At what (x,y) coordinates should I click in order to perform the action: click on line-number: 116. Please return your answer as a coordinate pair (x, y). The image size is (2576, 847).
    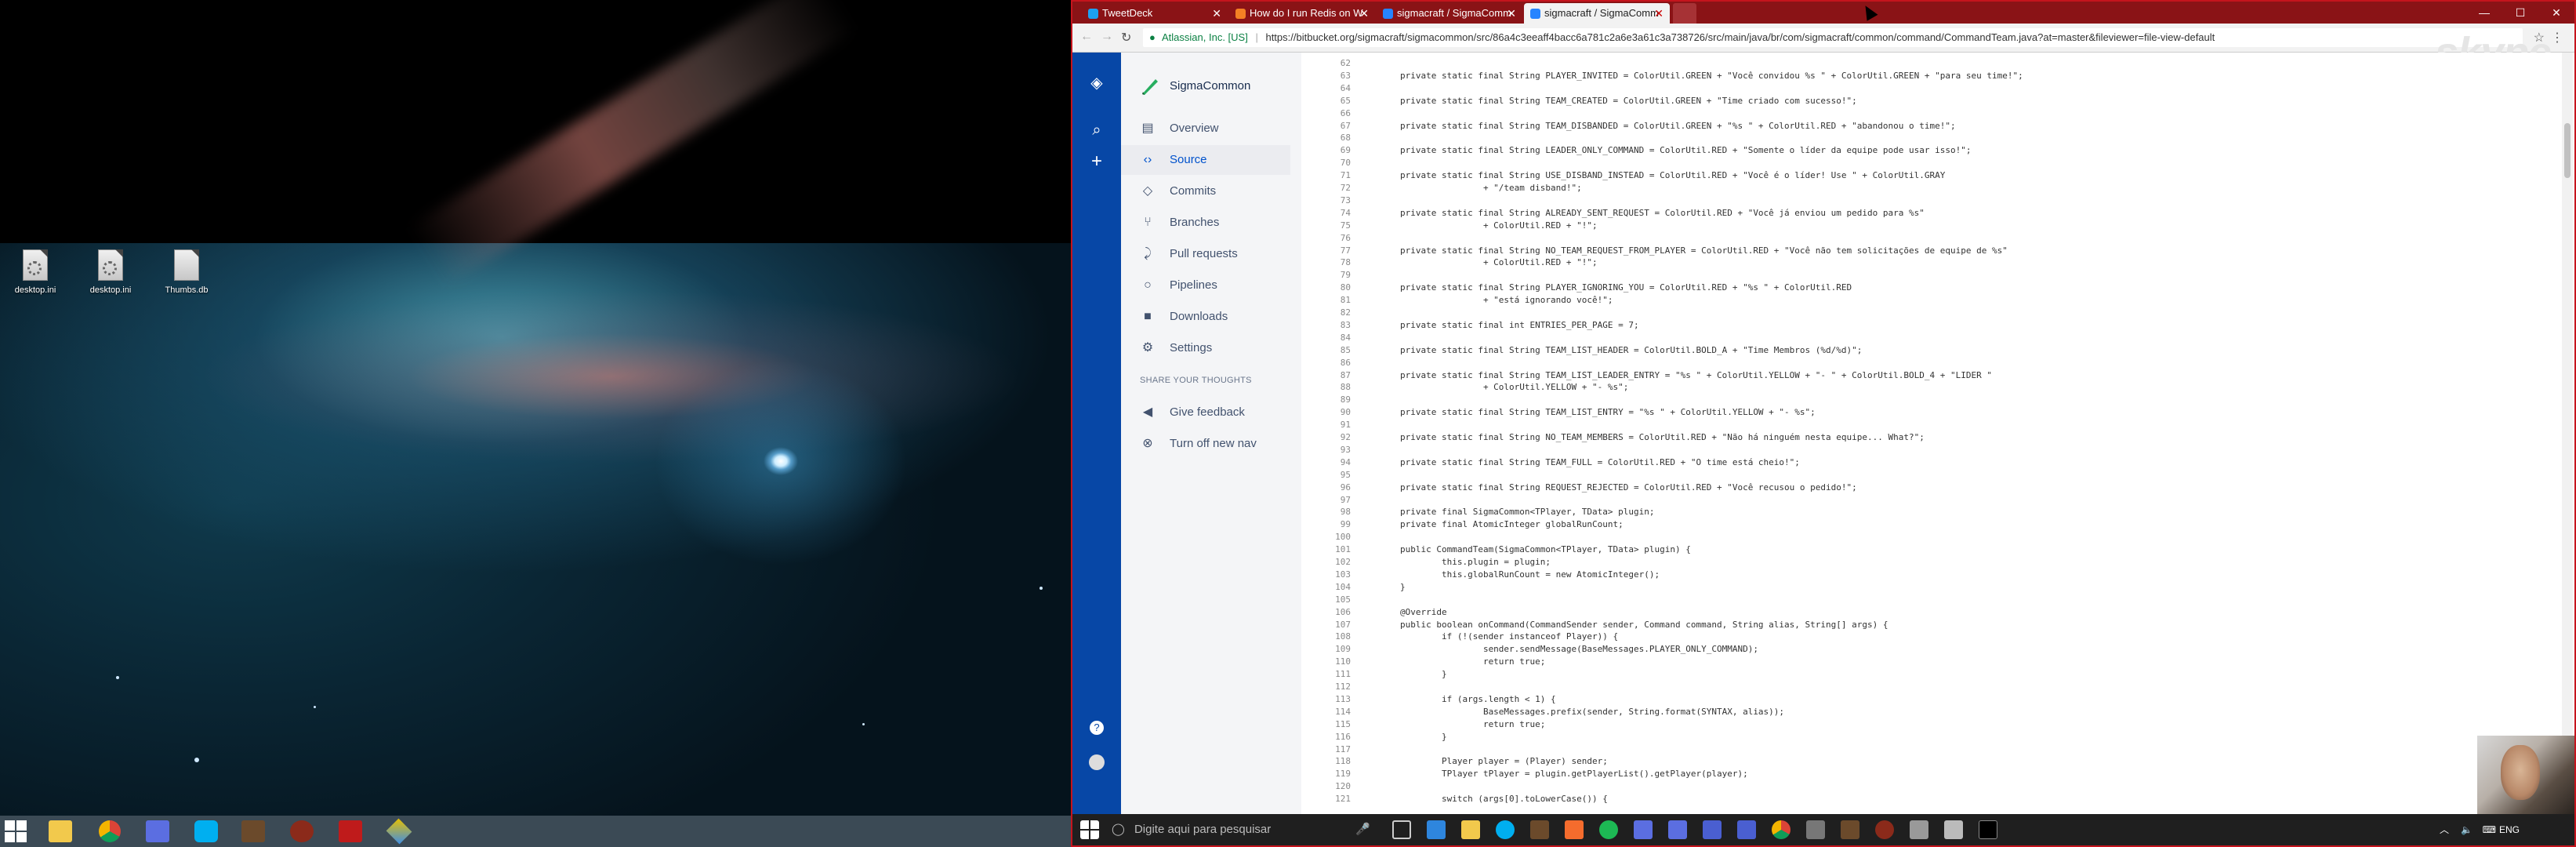
    Looking at the image, I should click on (1327, 737).